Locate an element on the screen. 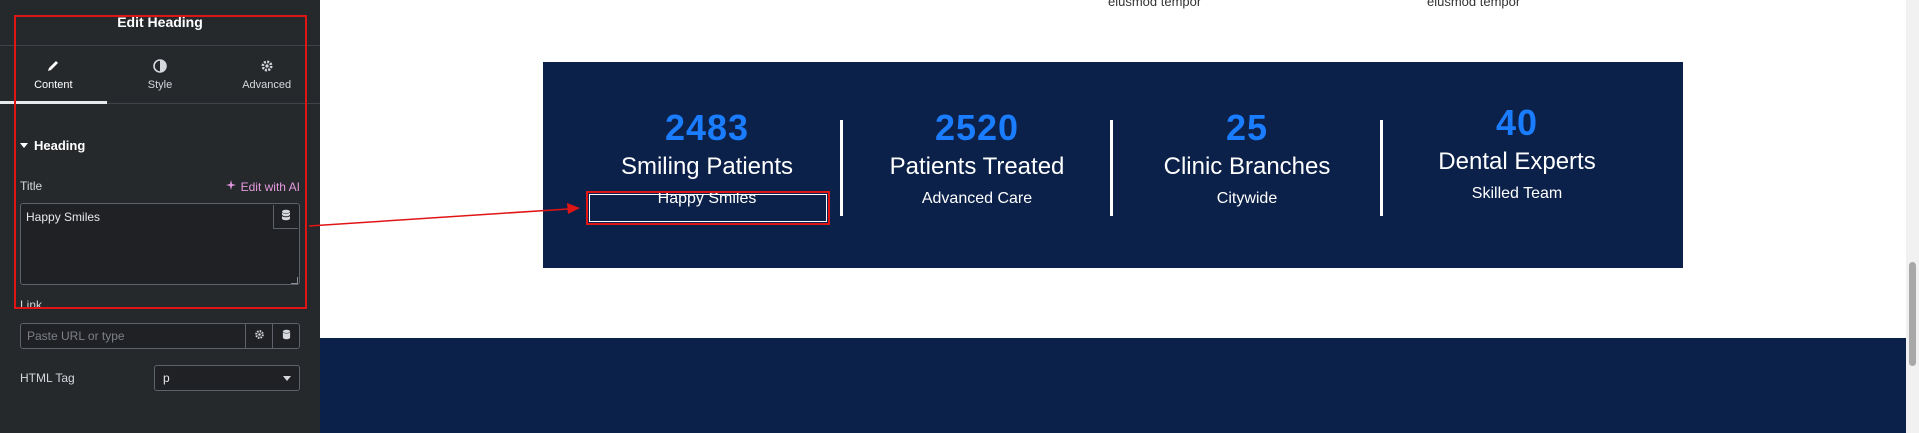 This screenshot has height=433, width=1919. stat-item: 2520 Patients Treated Advanced Care is located at coordinates (977, 157).